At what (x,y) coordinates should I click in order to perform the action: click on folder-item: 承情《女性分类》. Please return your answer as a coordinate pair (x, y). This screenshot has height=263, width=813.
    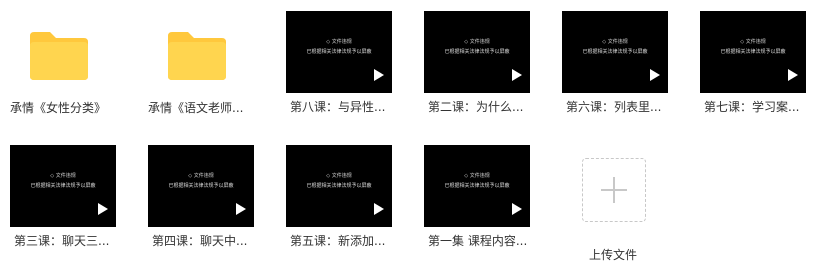
    Looking at the image, I should click on (60, 62).